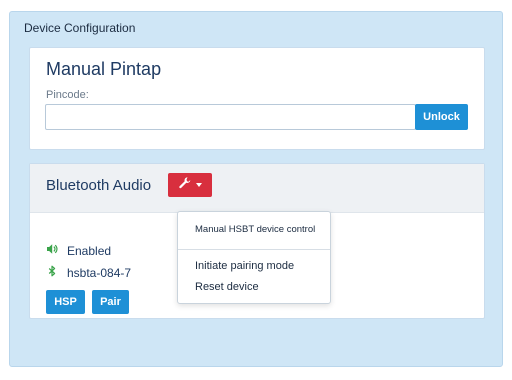 This screenshot has width=512, height=380. Describe the element at coordinates (65, 302) in the screenshot. I see `hsp-button: HSP` at that location.